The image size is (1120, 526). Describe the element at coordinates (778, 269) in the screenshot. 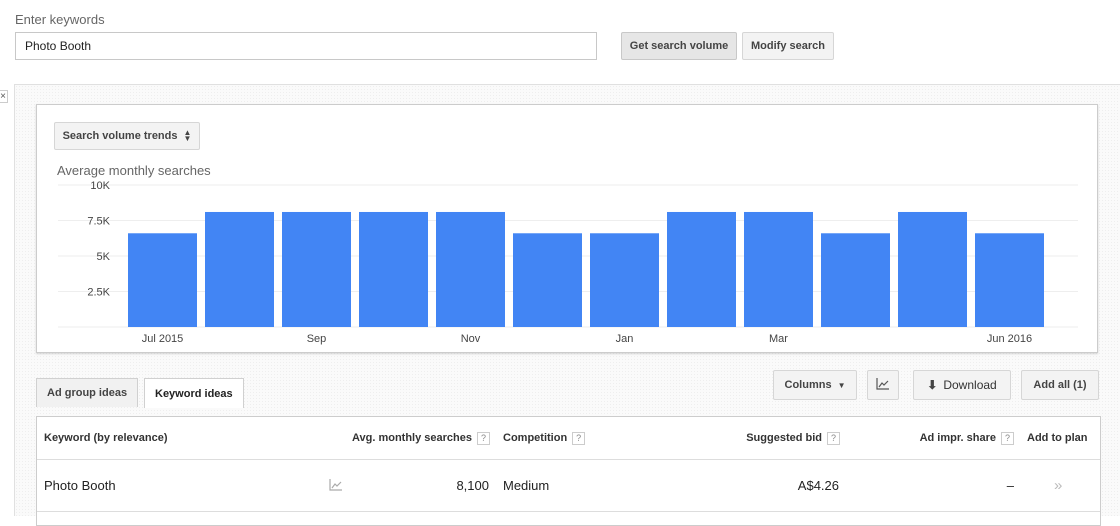

I see `bar-mar` at that location.